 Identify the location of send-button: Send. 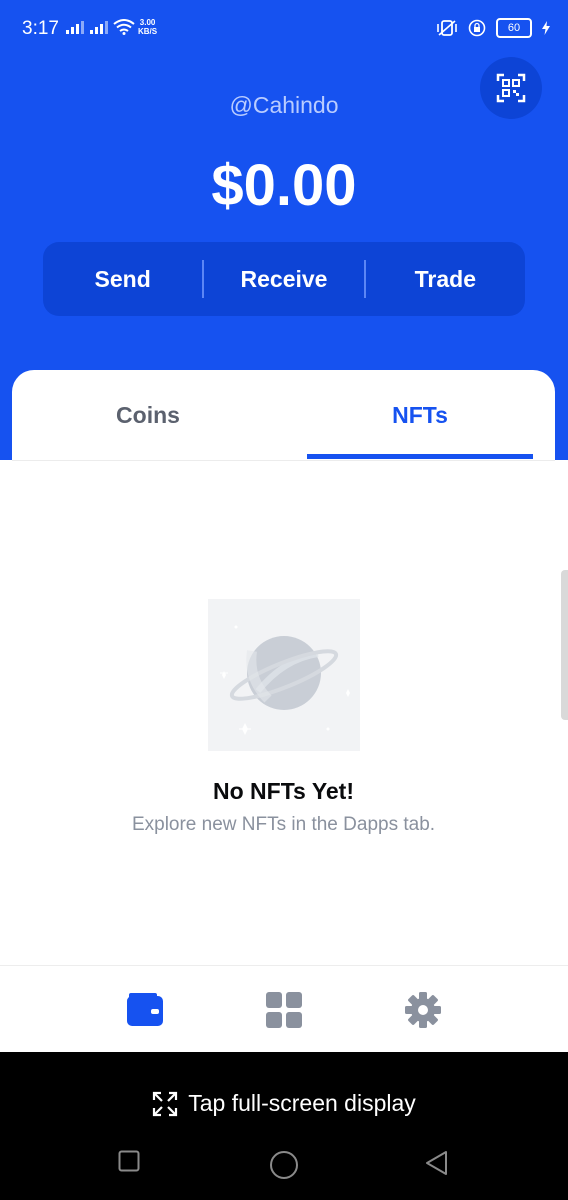
(122, 279).